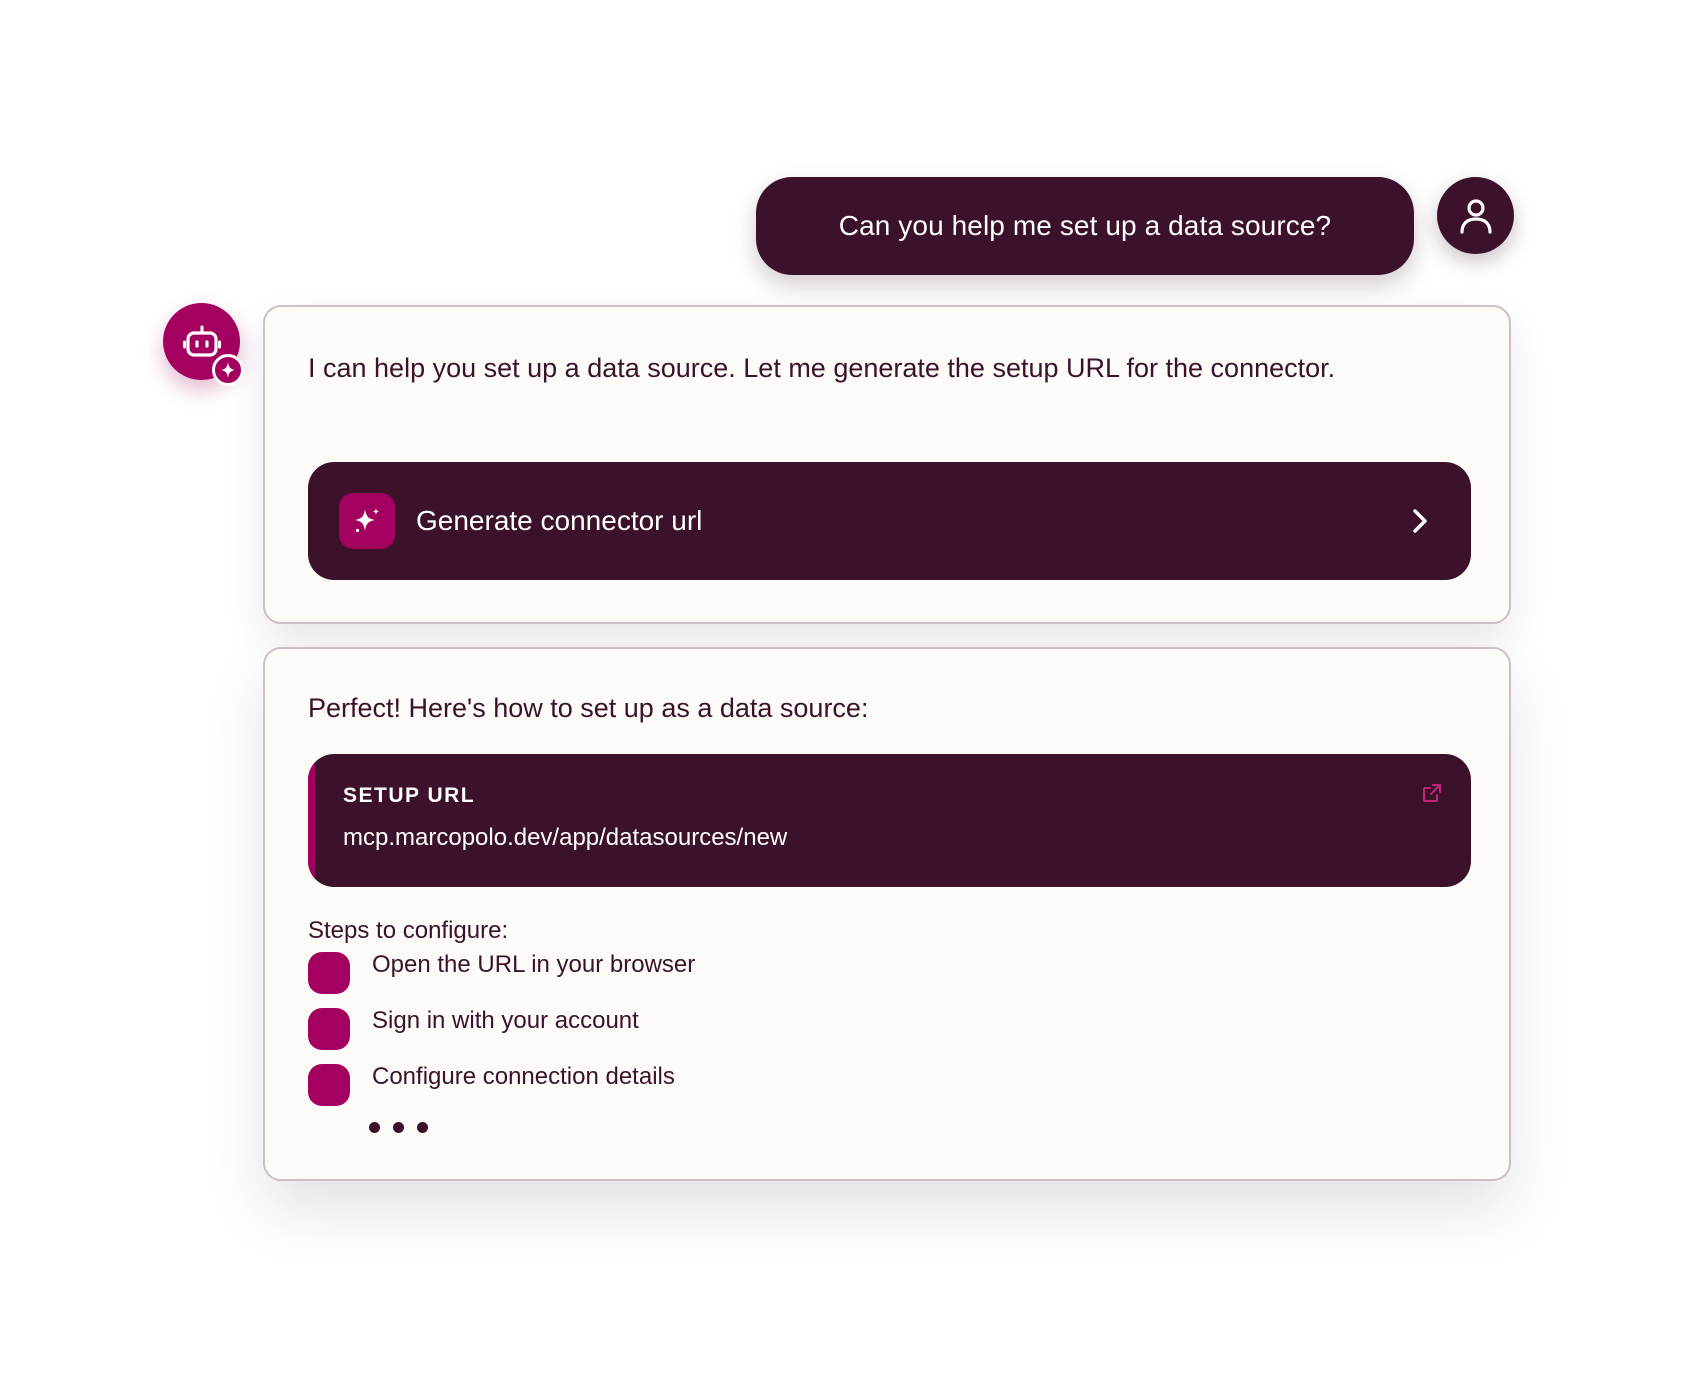 The height and width of the screenshot is (1392, 1688). What do you see at coordinates (534, 964) in the screenshot?
I see `step-text: Open the URL in your browser` at bounding box center [534, 964].